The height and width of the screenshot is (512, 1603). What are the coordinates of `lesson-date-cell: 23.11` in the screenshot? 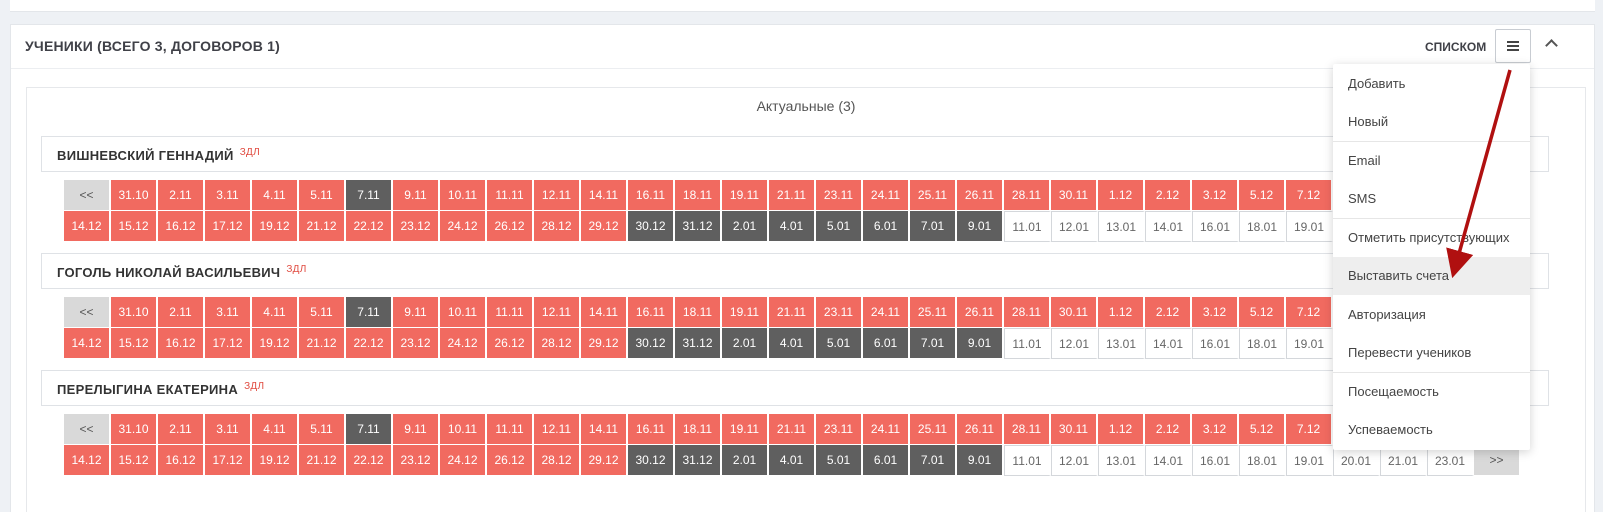 It's located at (839, 312).